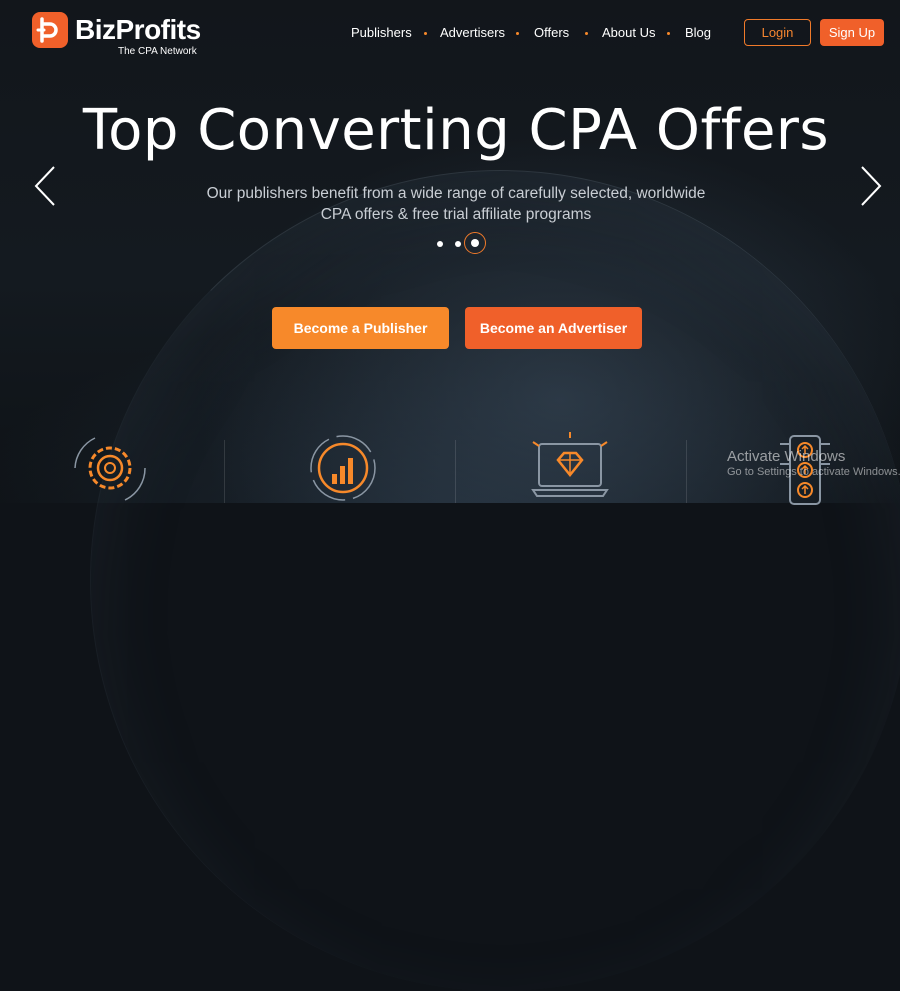  Describe the element at coordinates (138, 29) in the screenshot. I see `logo-wordmark: BizProfits` at that location.